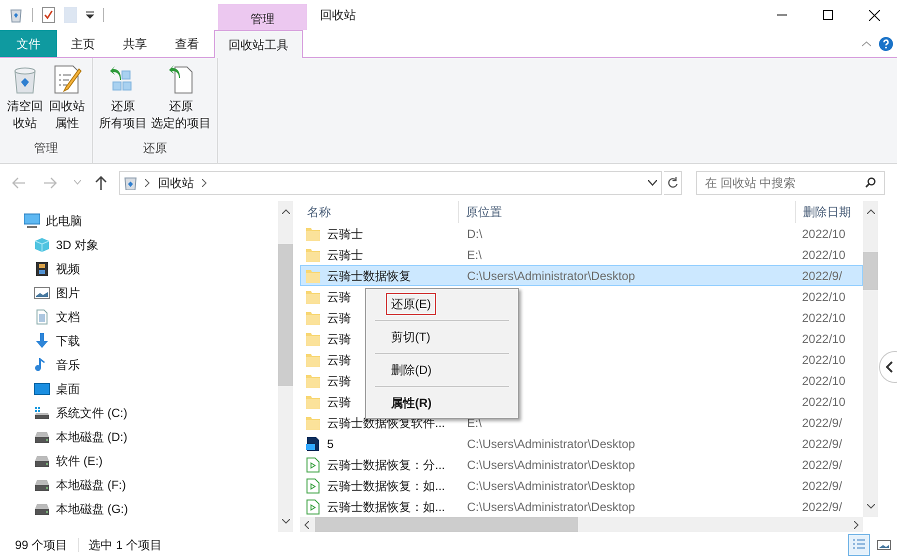 Image resolution: width=897 pixels, height=558 pixels. I want to click on refresh-icon, so click(672, 182).